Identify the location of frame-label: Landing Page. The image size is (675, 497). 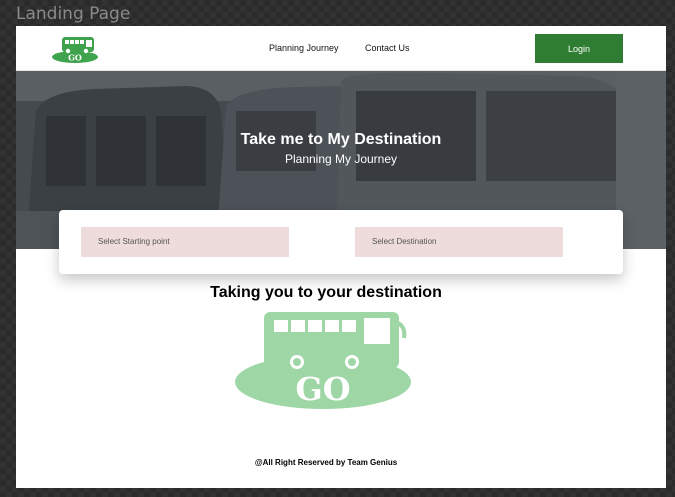
(73, 14).